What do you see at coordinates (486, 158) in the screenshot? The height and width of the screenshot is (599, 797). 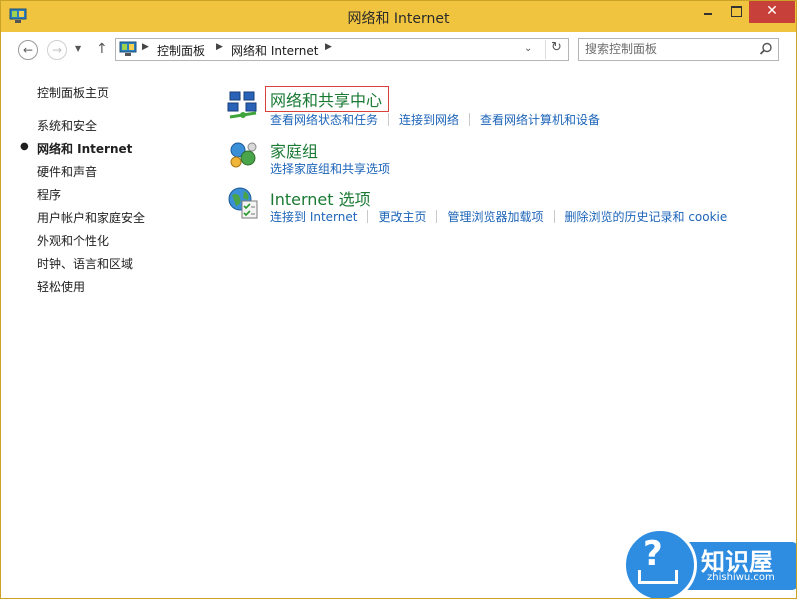 I see `category-homegroup: 家庭组 选择家庭组和共享选项` at bounding box center [486, 158].